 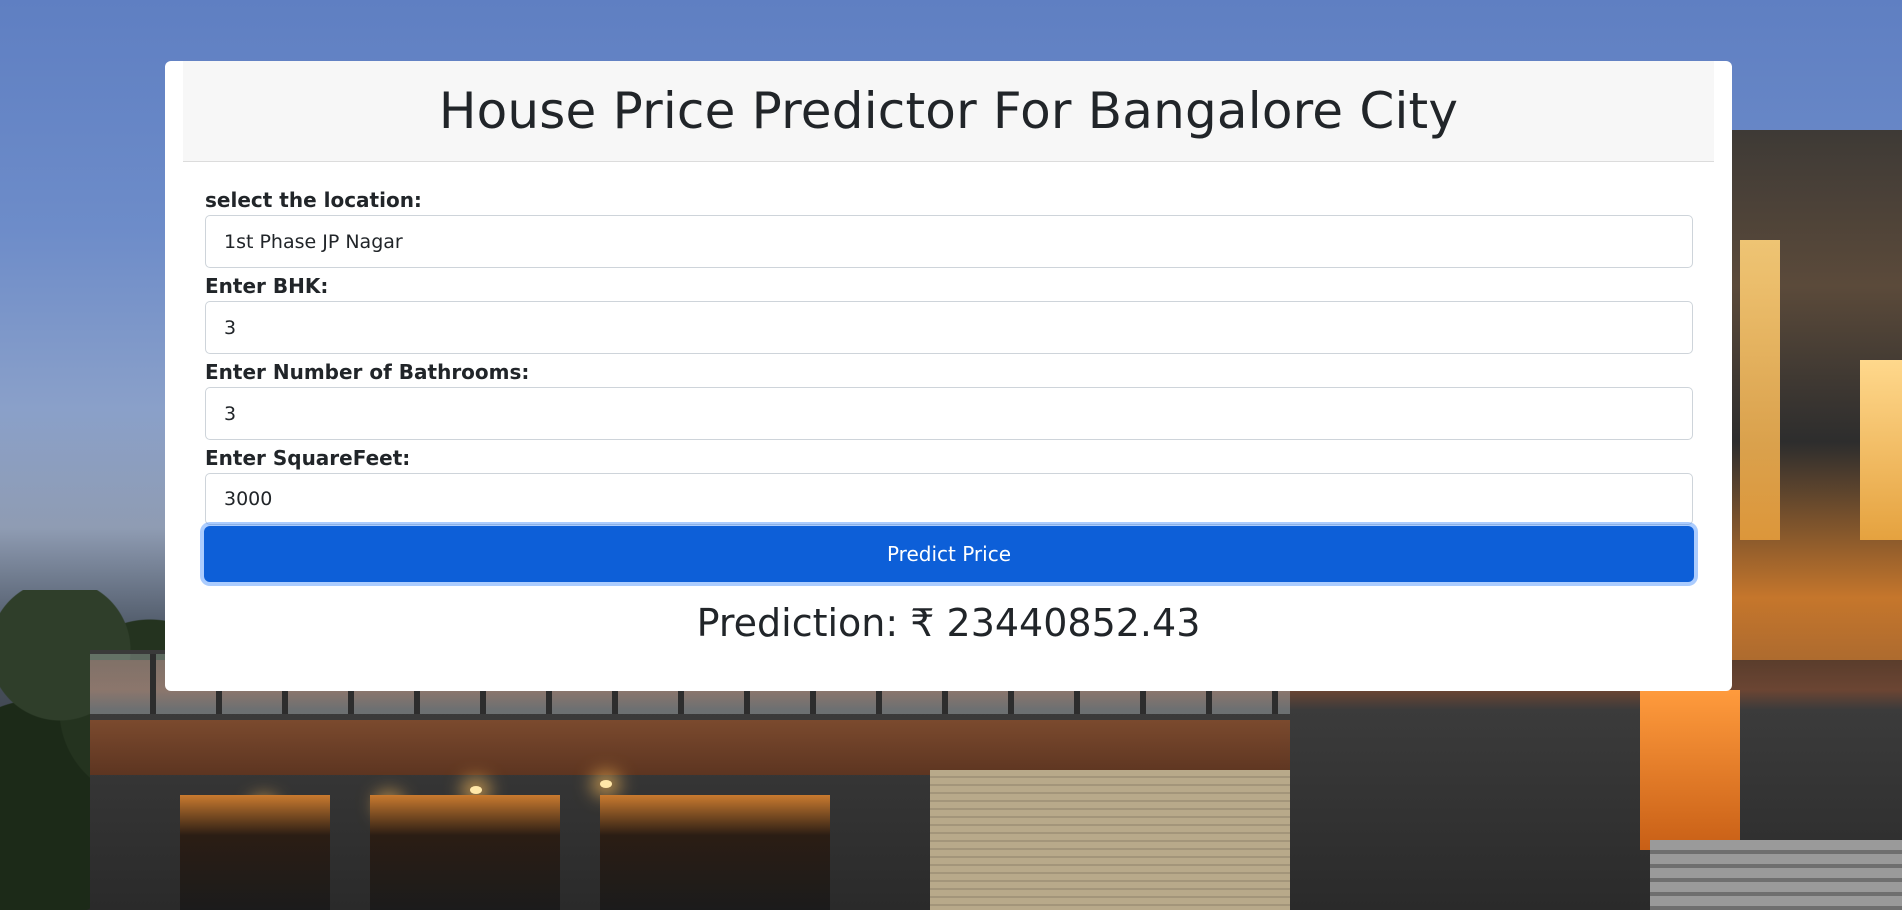 What do you see at coordinates (949, 241) in the screenshot?
I see `location-input` at bounding box center [949, 241].